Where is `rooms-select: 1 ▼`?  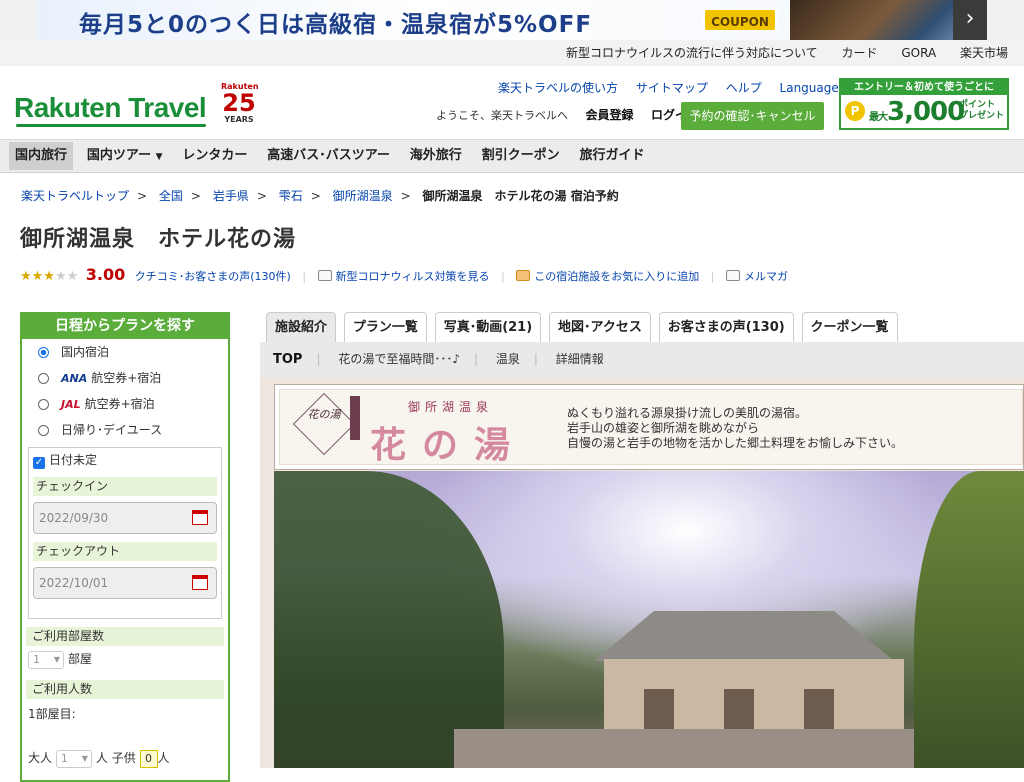 rooms-select: 1 ▼ is located at coordinates (46, 659).